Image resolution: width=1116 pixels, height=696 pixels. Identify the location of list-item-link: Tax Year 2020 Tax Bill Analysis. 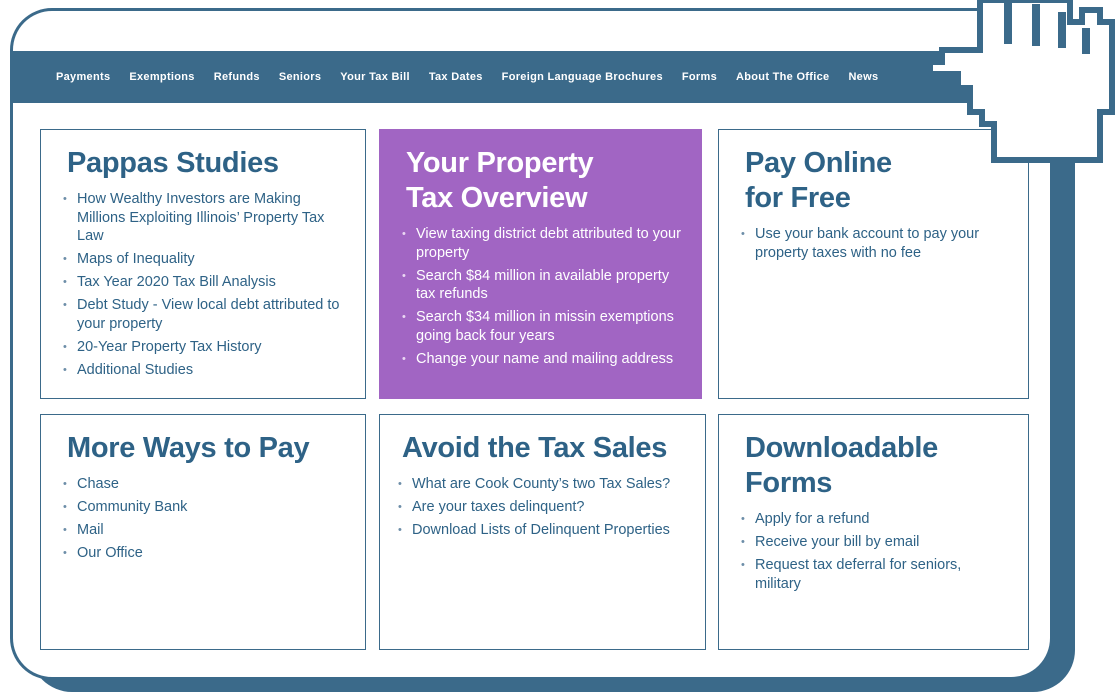
(205, 282).